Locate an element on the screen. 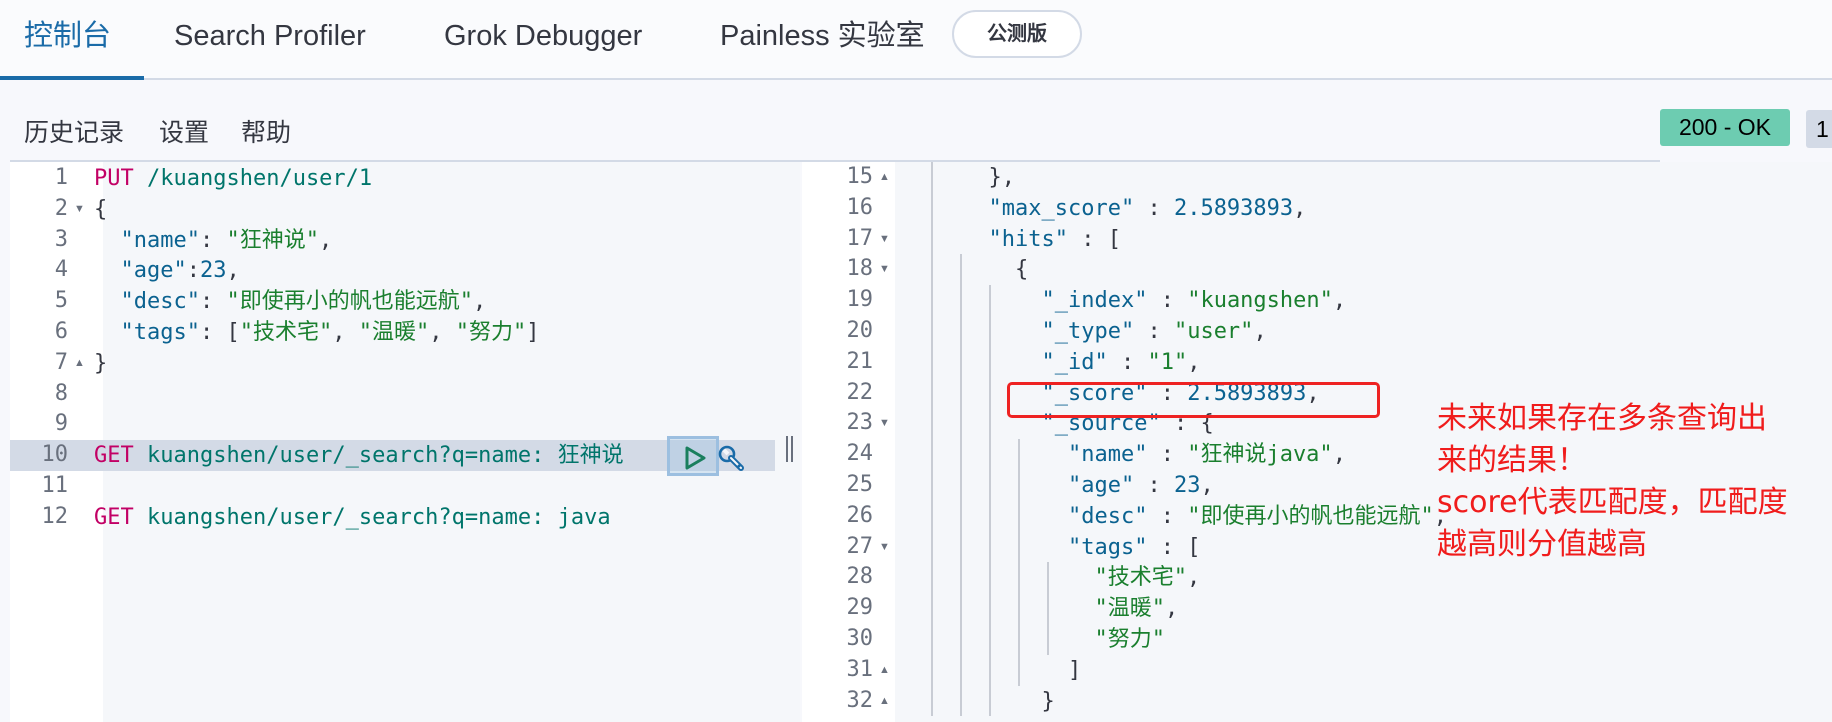 The width and height of the screenshot is (1832, 722). line-number: 2 is located at coordinates (61, 208).